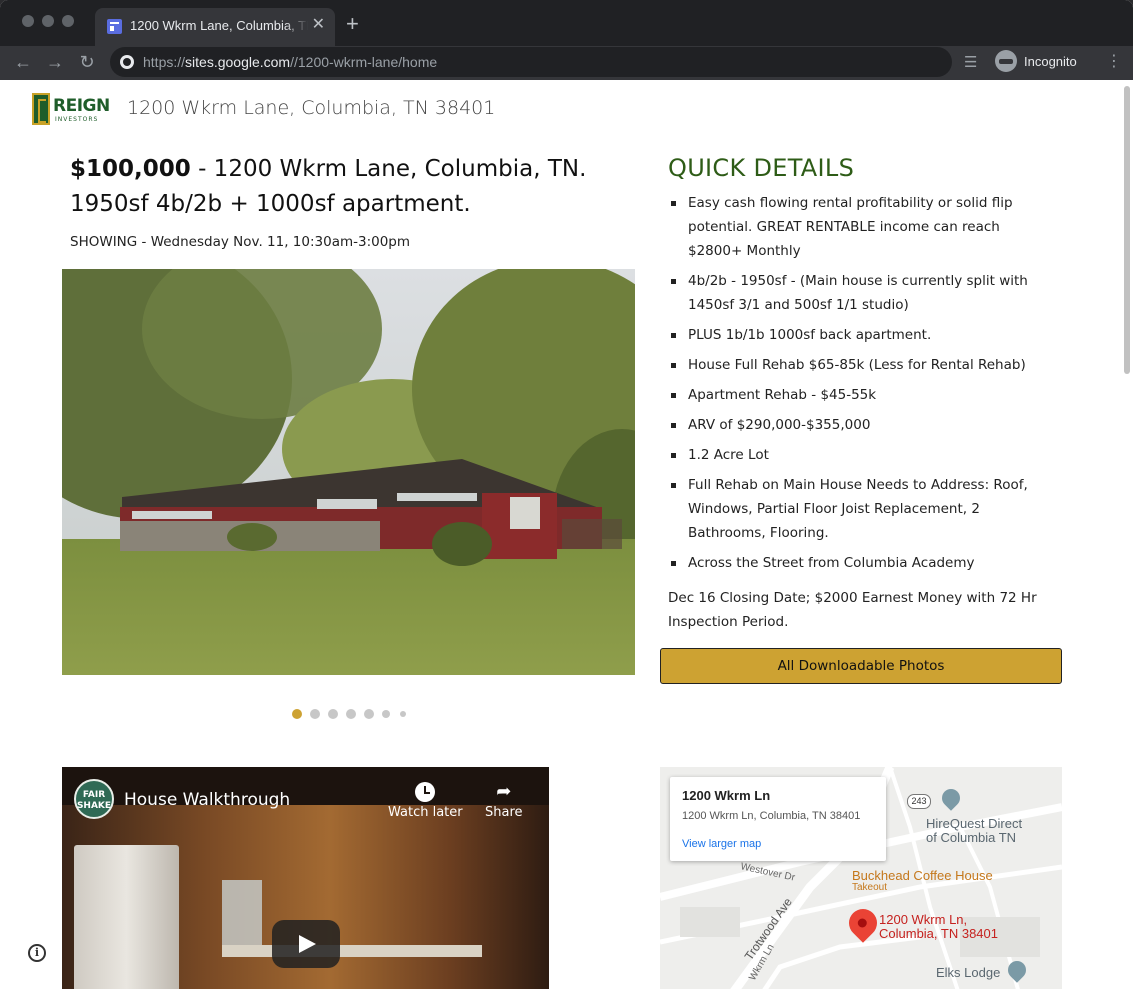 The image size is (1133, 989). Describe the element at coordinates (130, 169) in the screenshot. I see `listing-price: $100,000` at that location.